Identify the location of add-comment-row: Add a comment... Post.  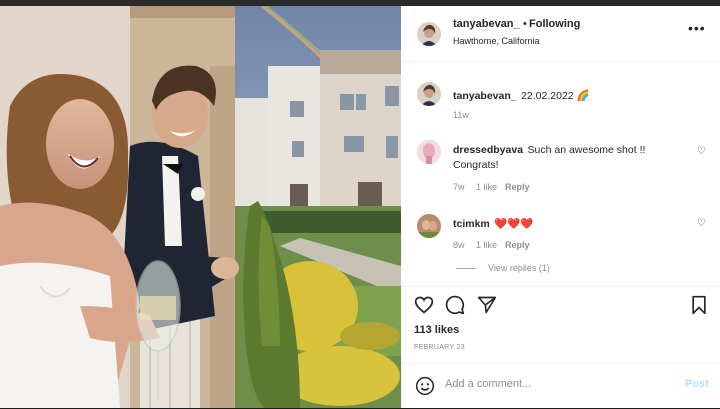
(560, 386).